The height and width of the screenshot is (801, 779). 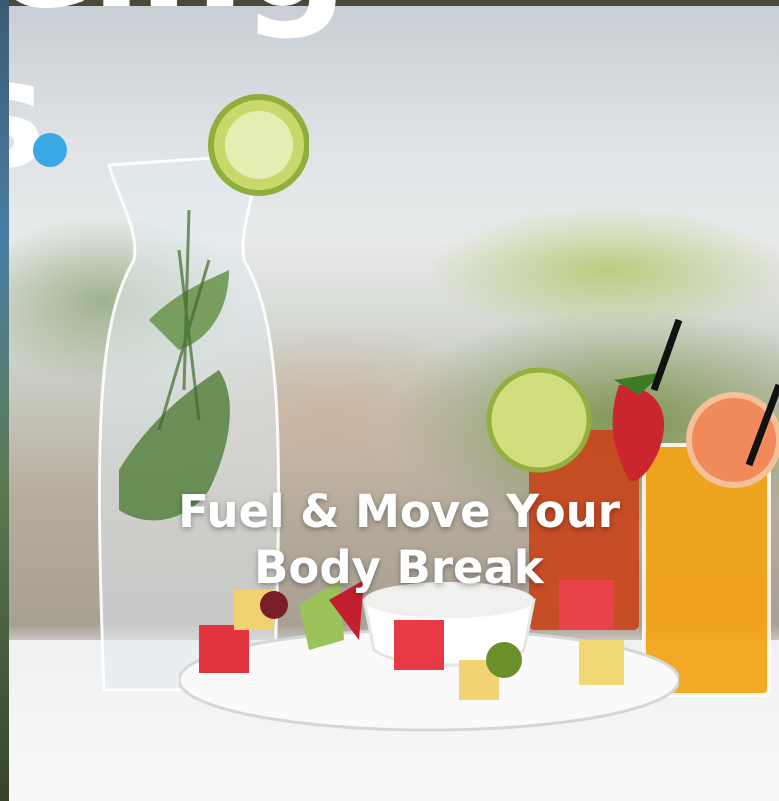 I want to click on section-heading-fragment-second: s, so click(x=27, y=115).